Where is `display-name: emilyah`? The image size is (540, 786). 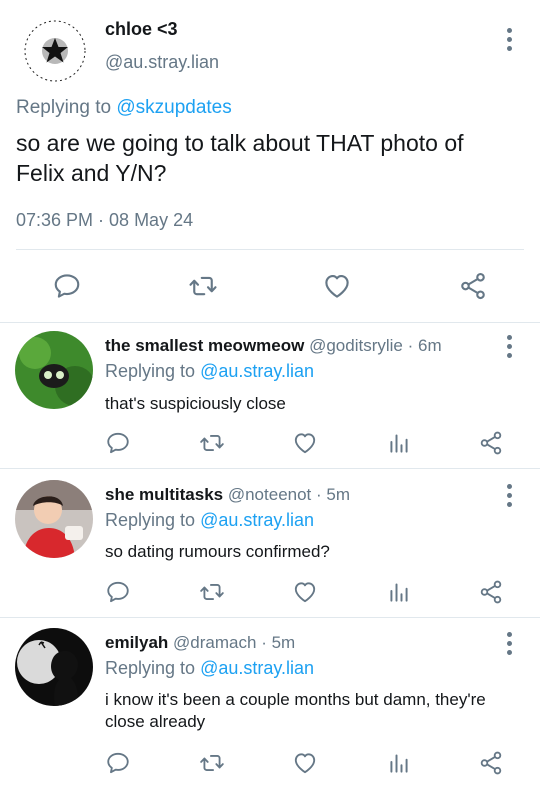
display-name: emilyah is located at coordinates (136, 642).